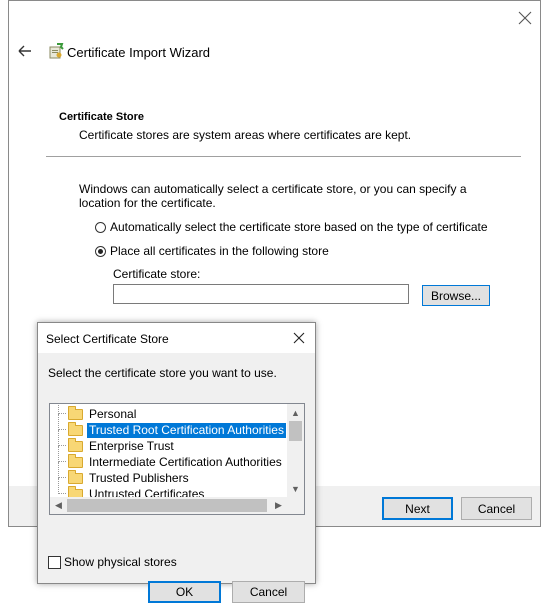 This screenshot has height=603, width=553. I want to click on section-title: Certificate Store, so click(101, 117).